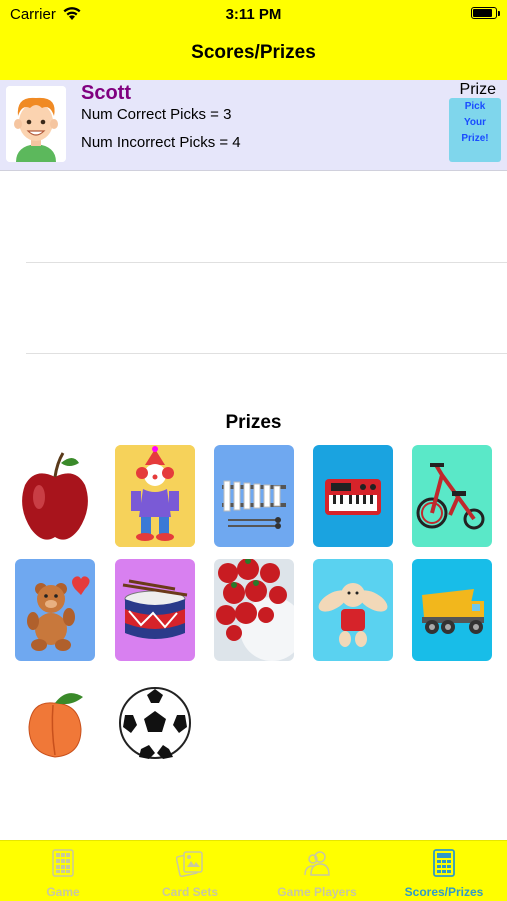  I want to click on tab-game-label: Game, so click(63, 892).